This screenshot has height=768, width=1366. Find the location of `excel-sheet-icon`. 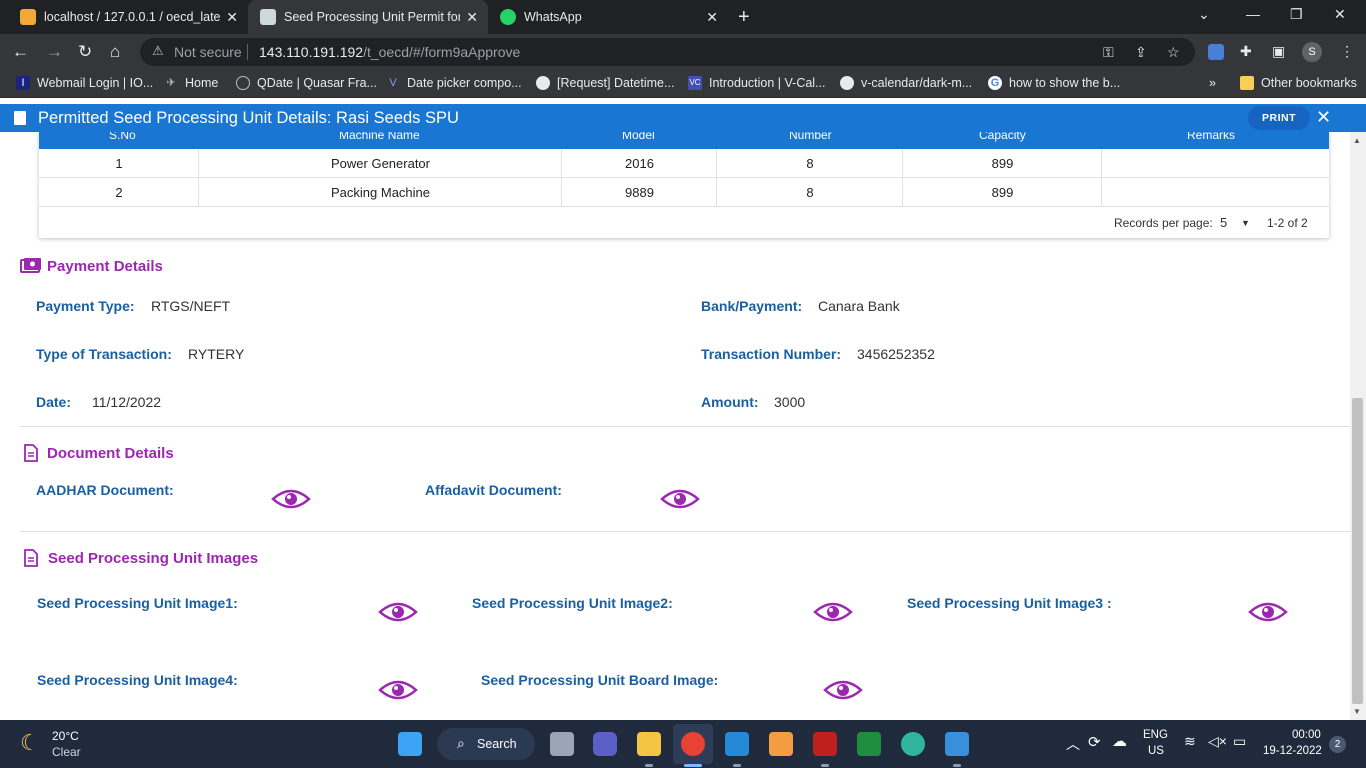

excel-sheet-icon is located at coordinates (869, 744).